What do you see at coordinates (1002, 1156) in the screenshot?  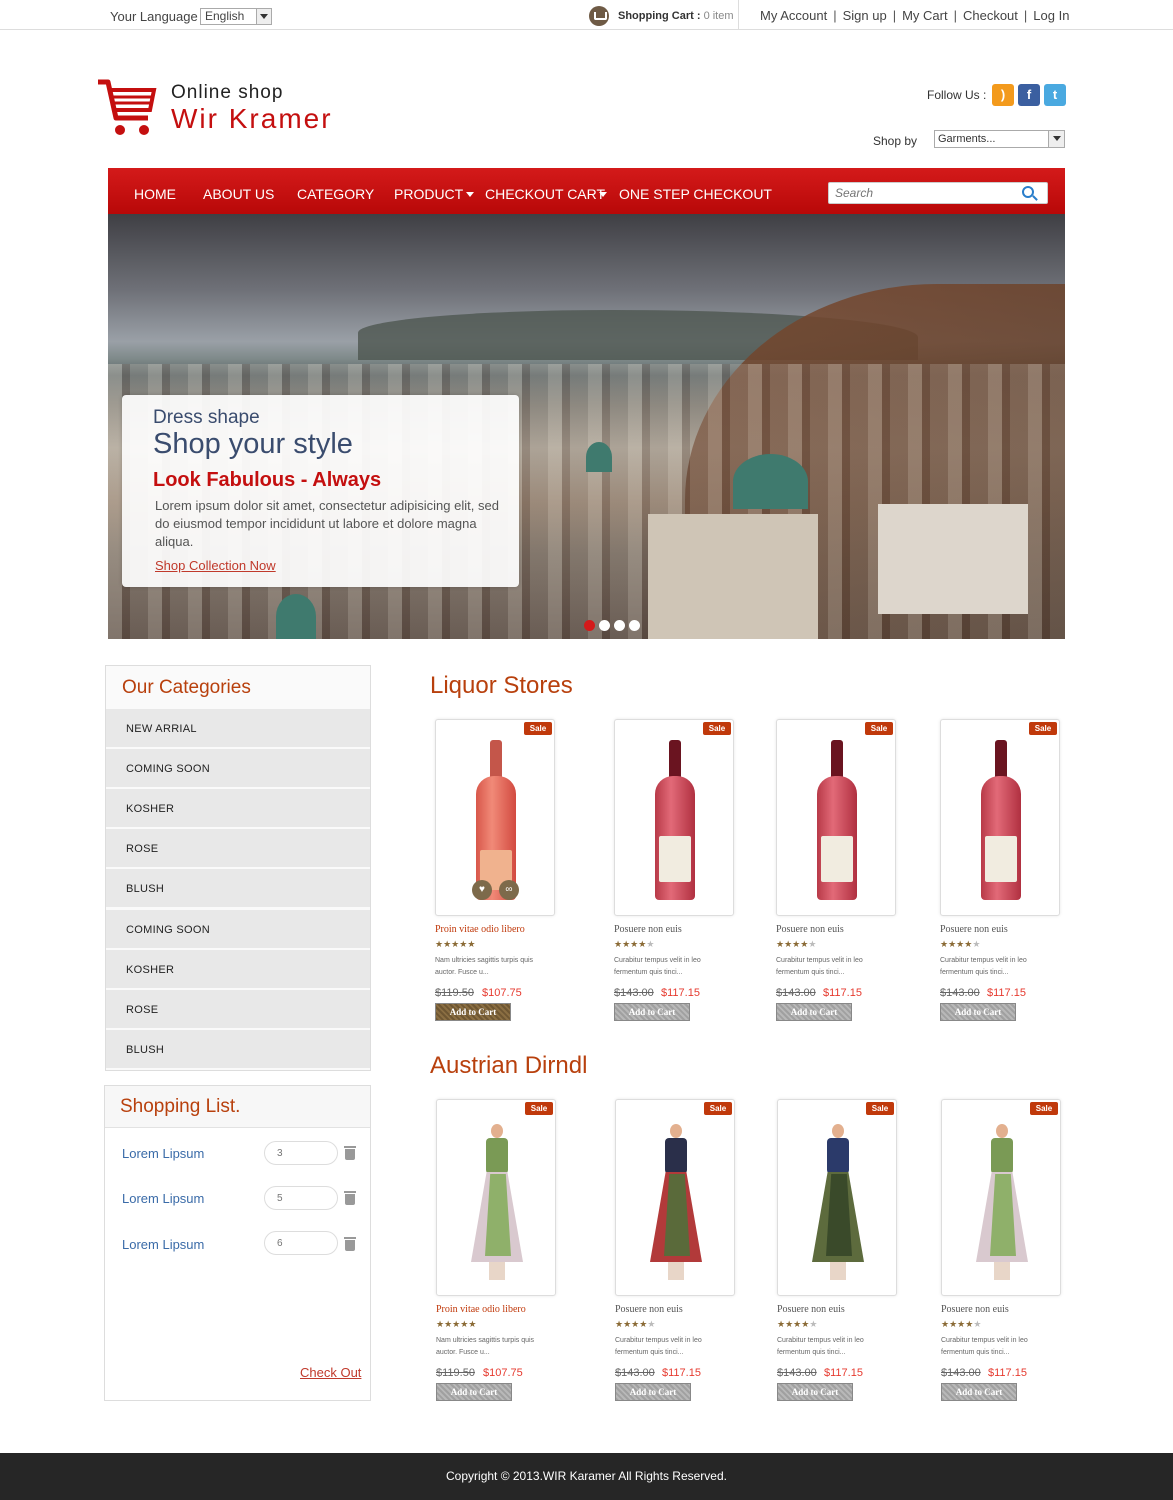 I see `dress-bodice` at bounding box center [1002, 1156].